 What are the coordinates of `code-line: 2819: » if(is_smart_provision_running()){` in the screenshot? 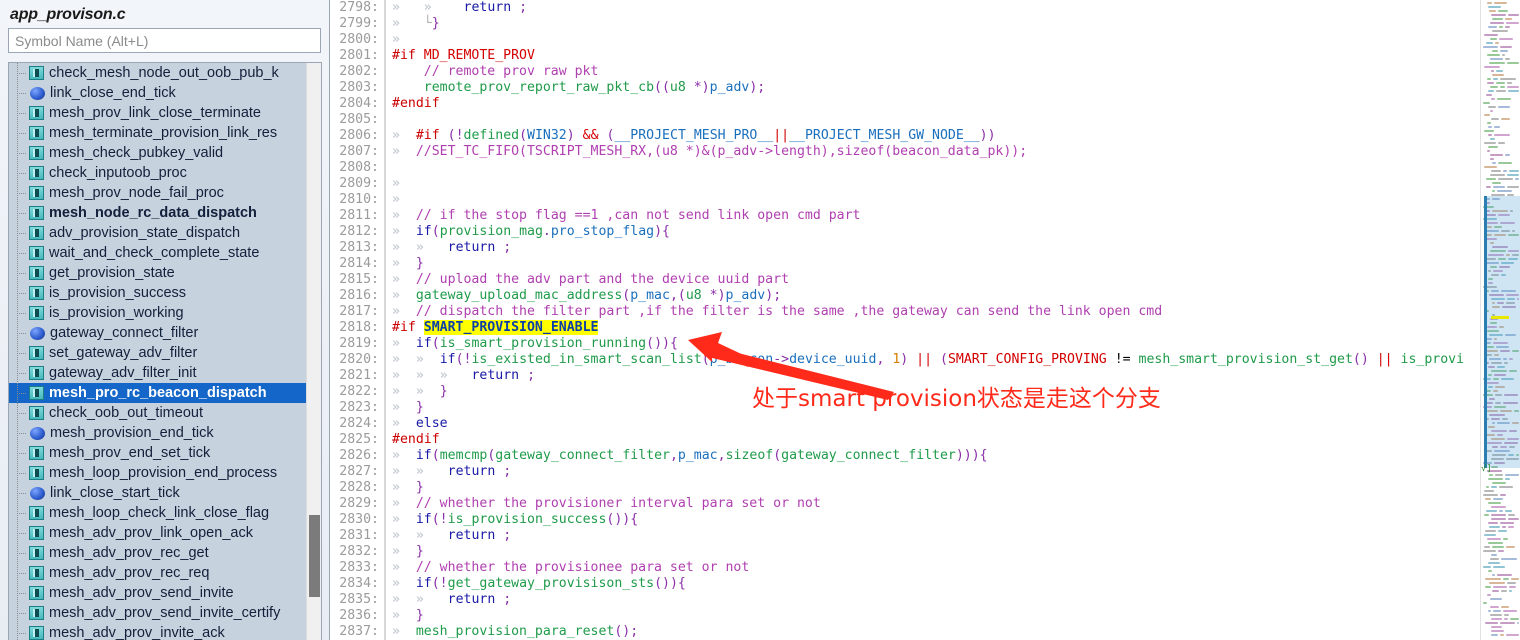 It's located at (905, 344).